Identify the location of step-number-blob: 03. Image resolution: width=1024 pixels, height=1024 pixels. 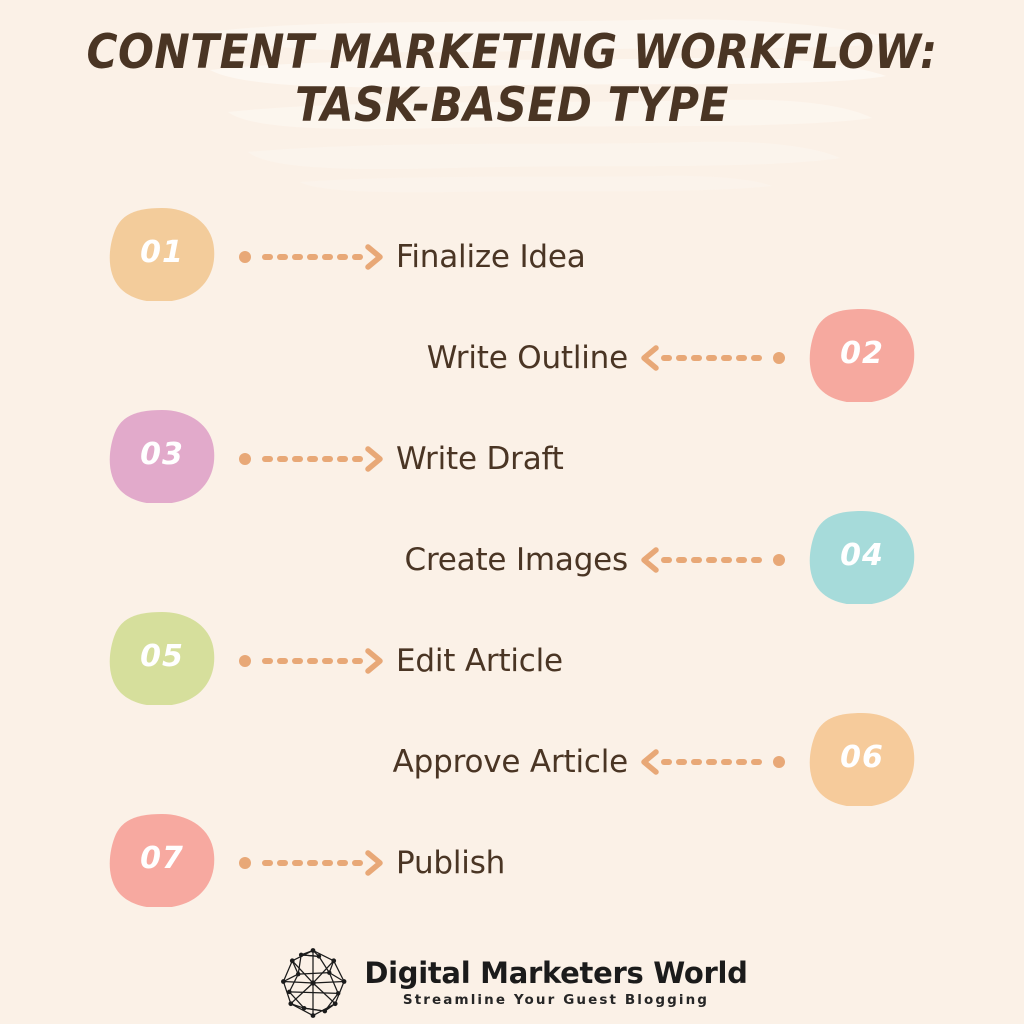
(162, 455).